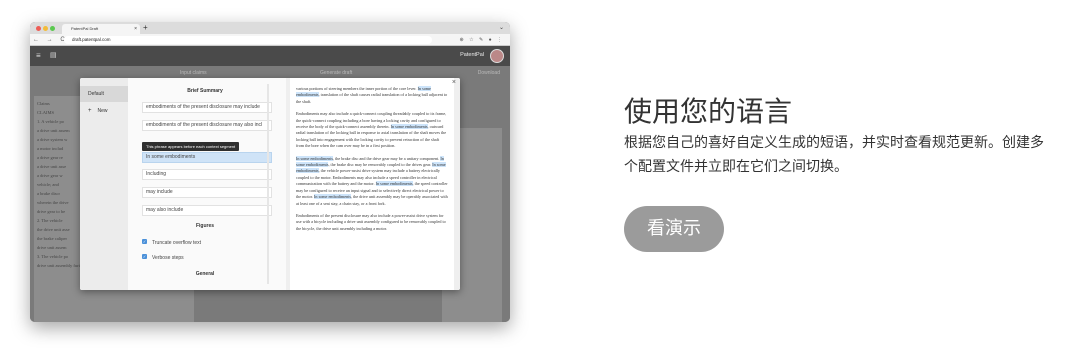  Describe the element at coordinates (501, 28) in the screenshot. I see `chevron-down-icon: ⌄` at that location.